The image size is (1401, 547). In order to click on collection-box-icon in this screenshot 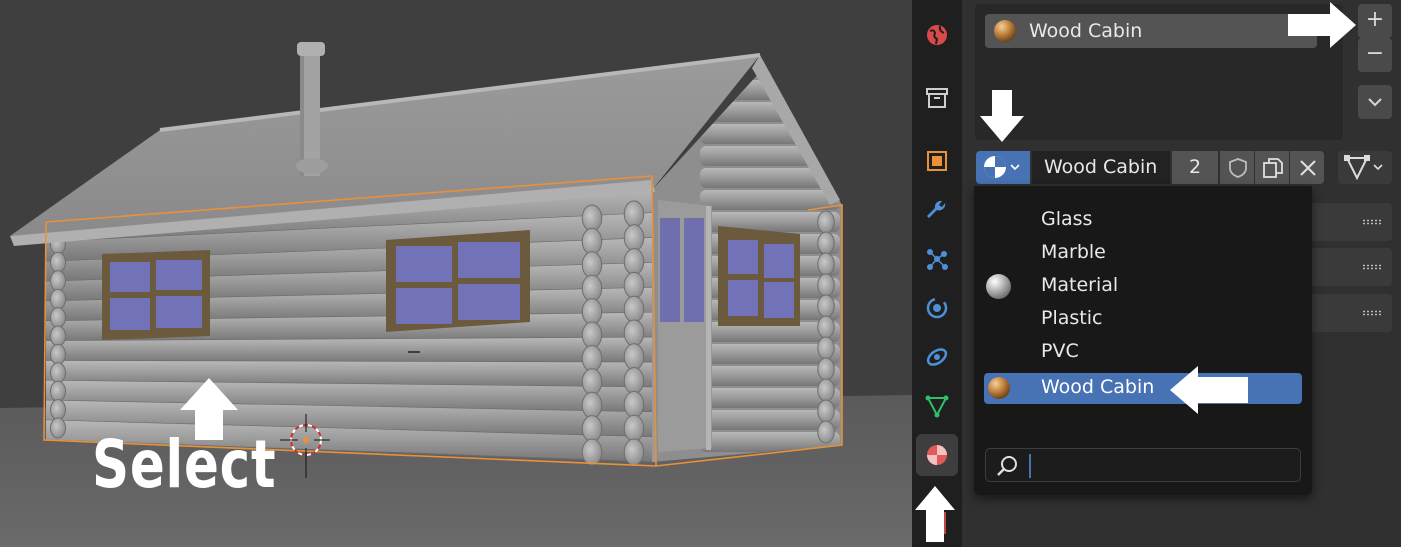, I will do `click(937, 98)`.